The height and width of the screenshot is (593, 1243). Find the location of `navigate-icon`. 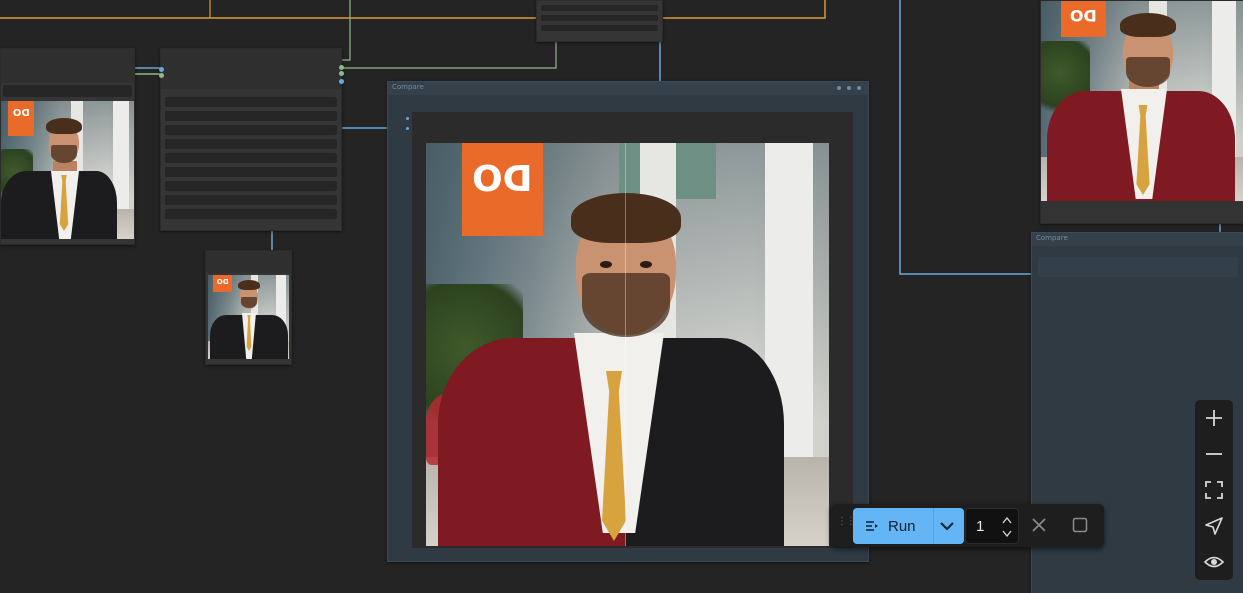

navigate-icon is located at coordinates (1214, 526).